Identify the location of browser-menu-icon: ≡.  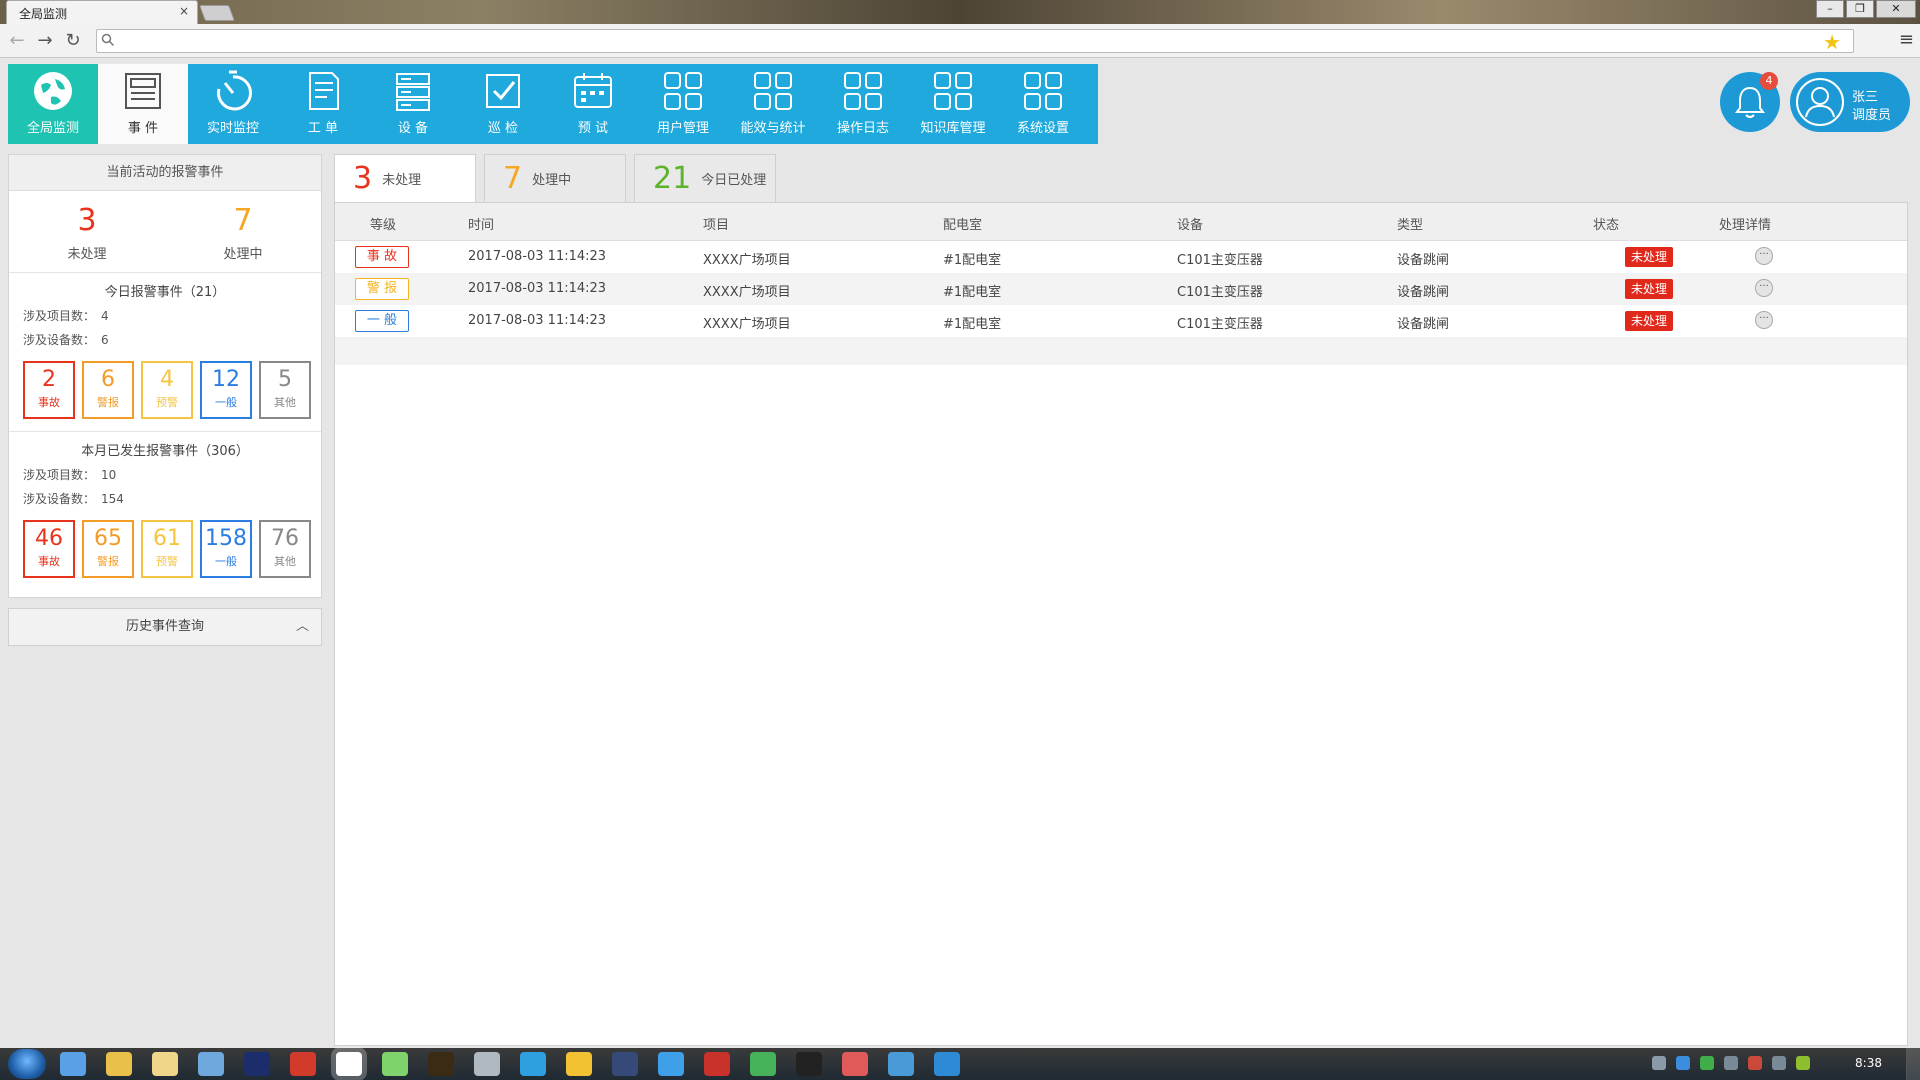
(1906, 39).